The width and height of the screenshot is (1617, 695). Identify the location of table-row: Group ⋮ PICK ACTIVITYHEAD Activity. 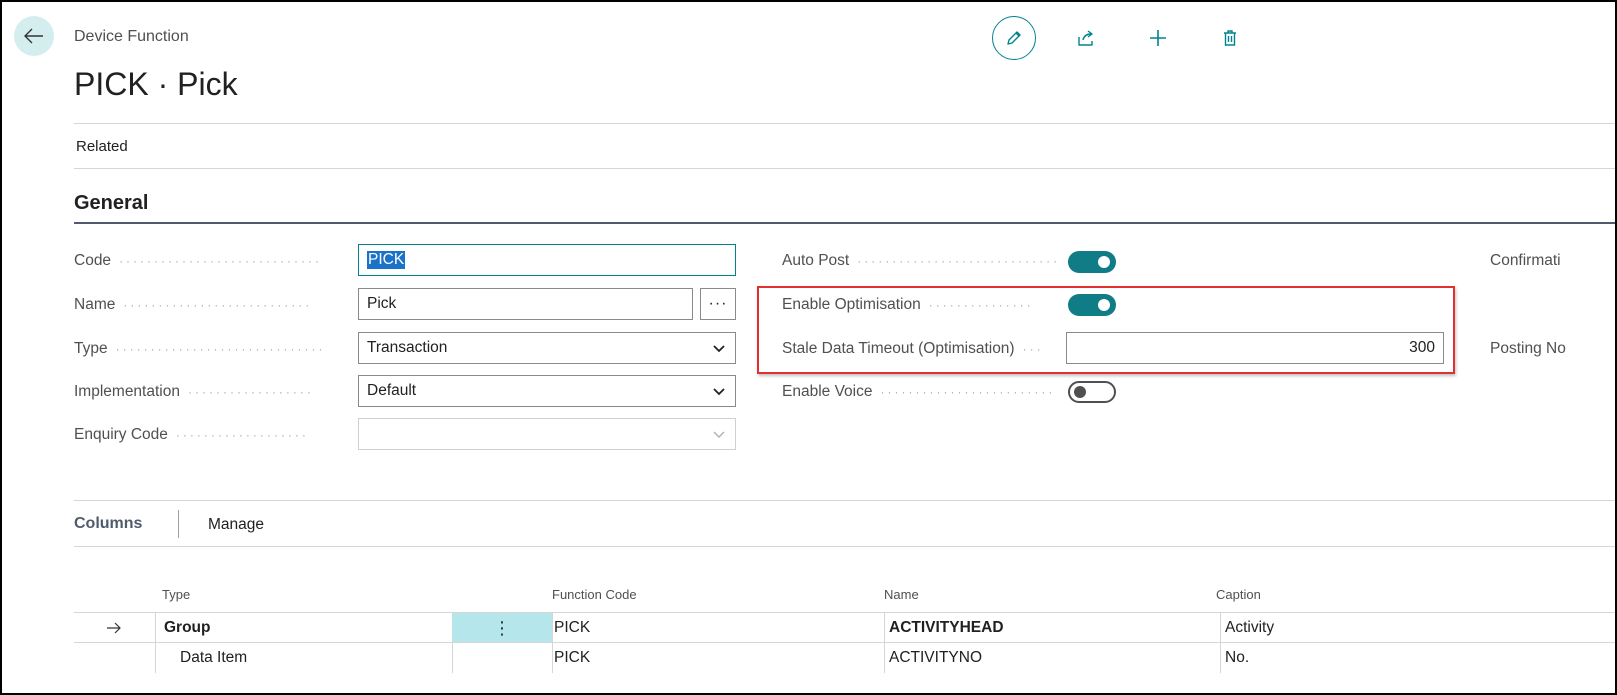
(844, 627).